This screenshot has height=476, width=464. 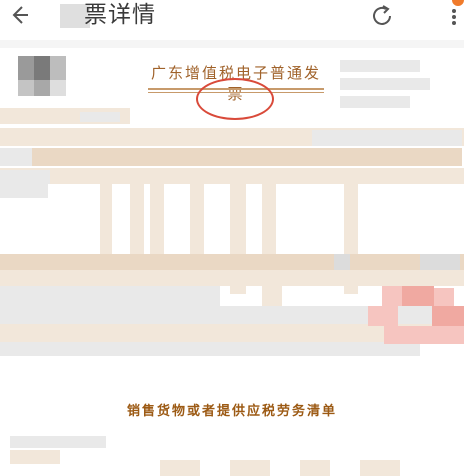 I want to click on page-title-text: 票详情, so click(x=120, y=15).